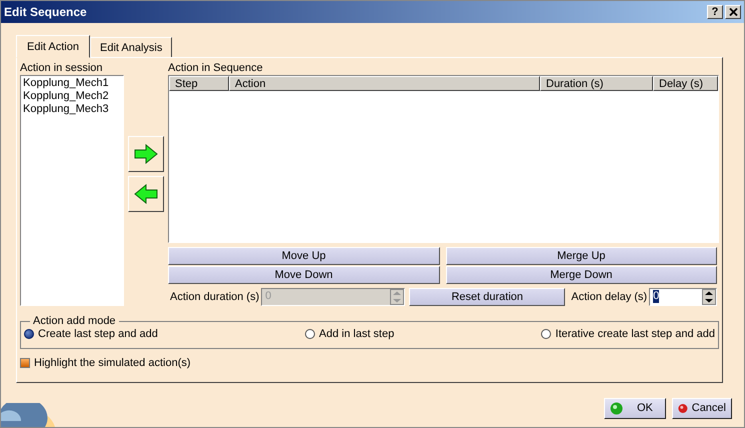  What do you see at coordinates (635, 408) in the screenshot?
I see `ok-button: OK` at bounding box center [635, 408].